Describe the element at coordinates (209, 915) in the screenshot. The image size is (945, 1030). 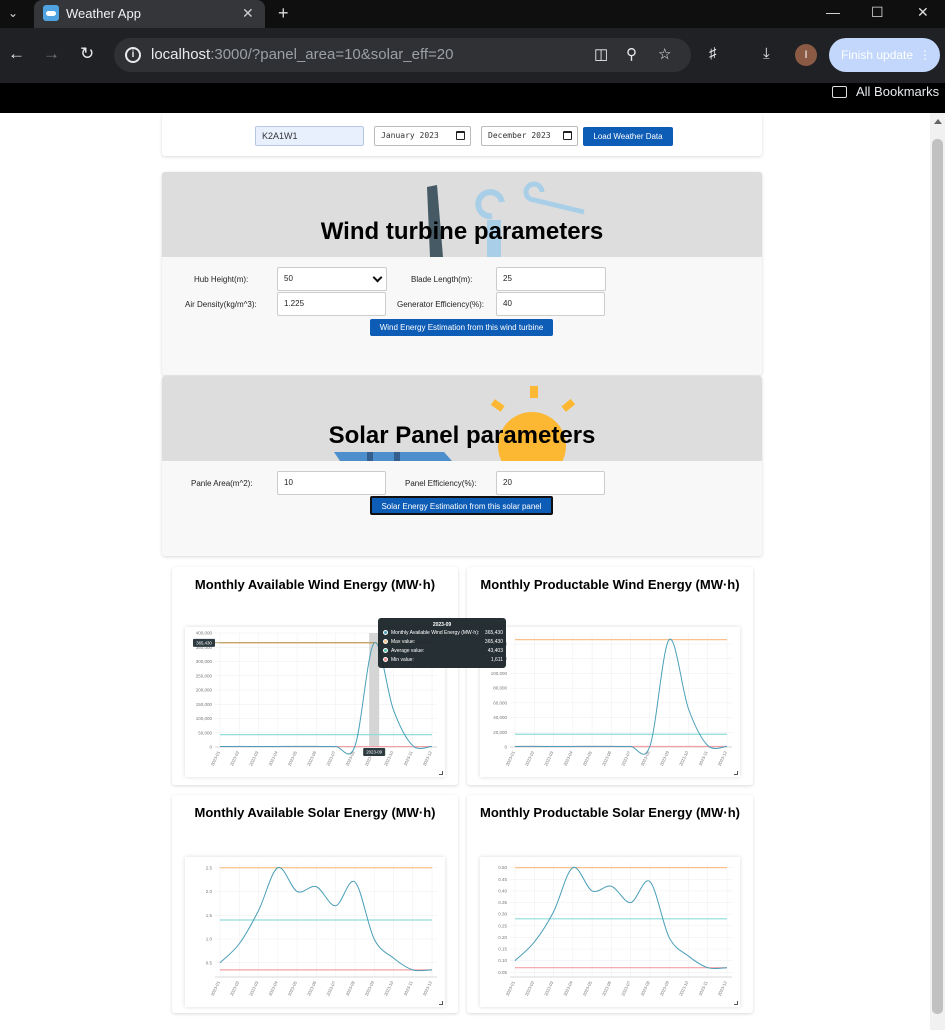
I see `y-tick-label: 1.5` at that location.